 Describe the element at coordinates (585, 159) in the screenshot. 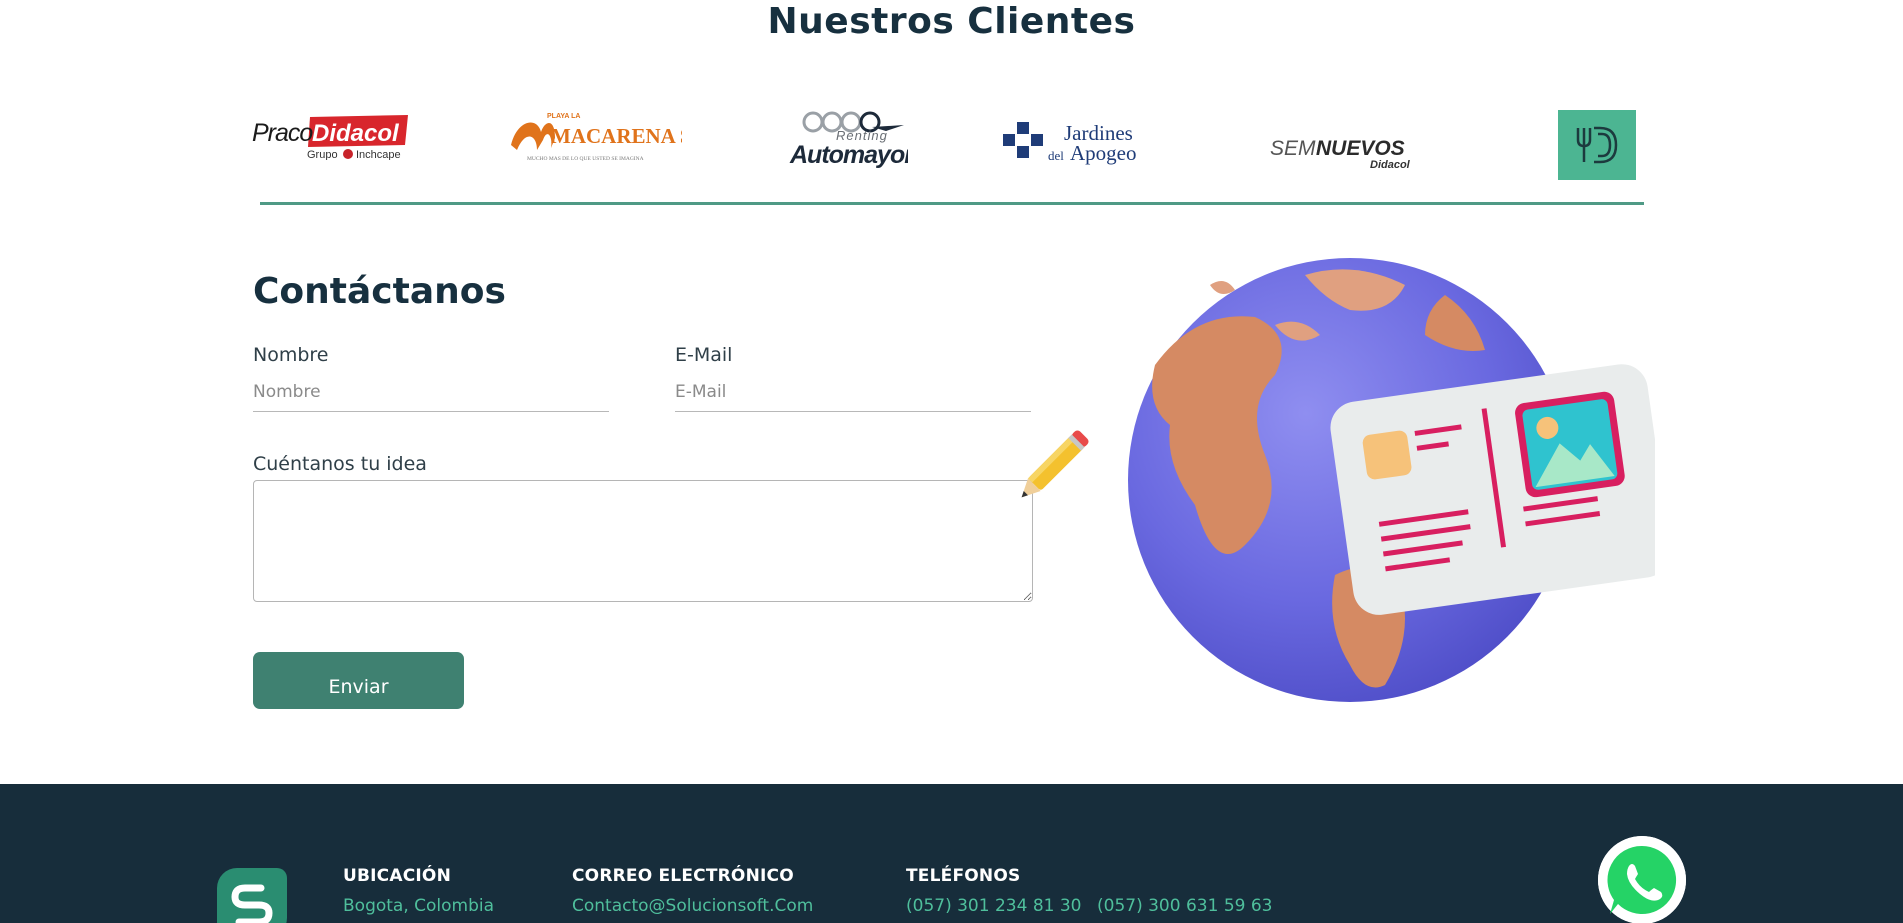

I see `macarena-slogan-text: MUCHO MAS DE LO QUE USTED SE IMAGINA` at that location.